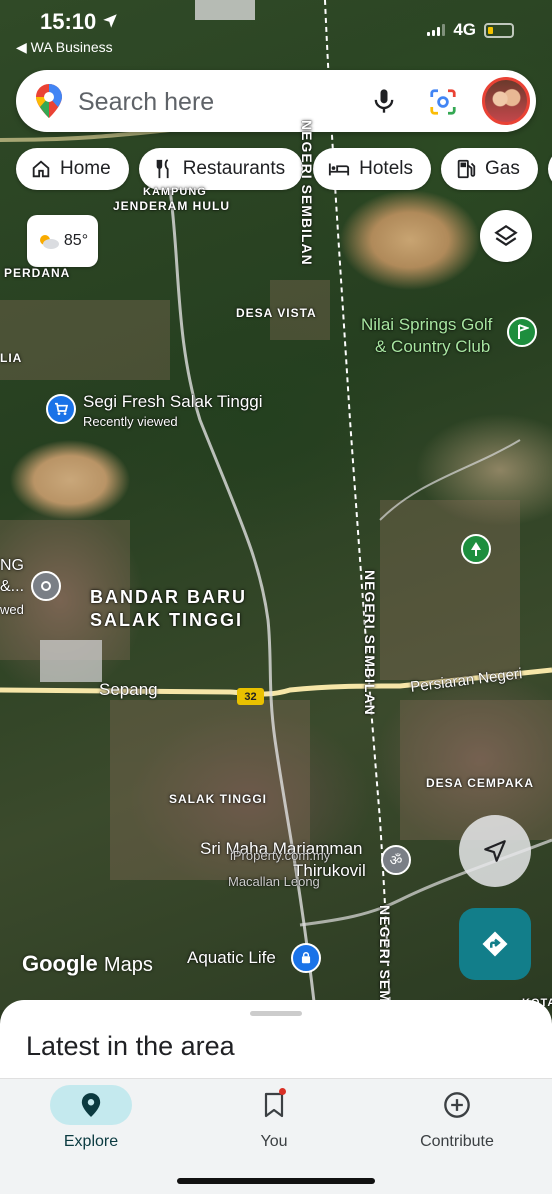 This screenshot has height=1194, width=552. Describe the element at coordinates (175, 192) in the screenshot. I see `map-label: KAMPUNG` at that location.